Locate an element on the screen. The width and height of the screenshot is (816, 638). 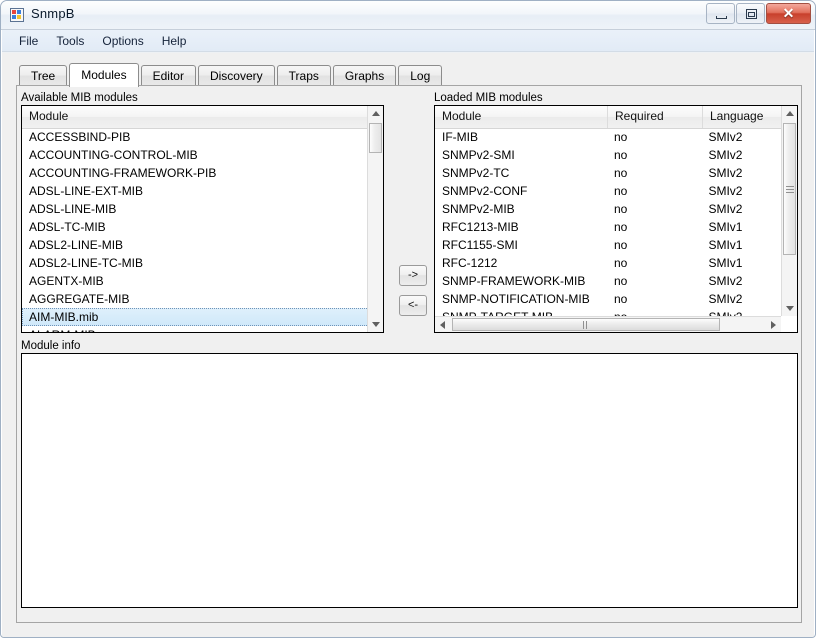
module-name: ADSL-TC-MIB is located at coordinates (67, 227).